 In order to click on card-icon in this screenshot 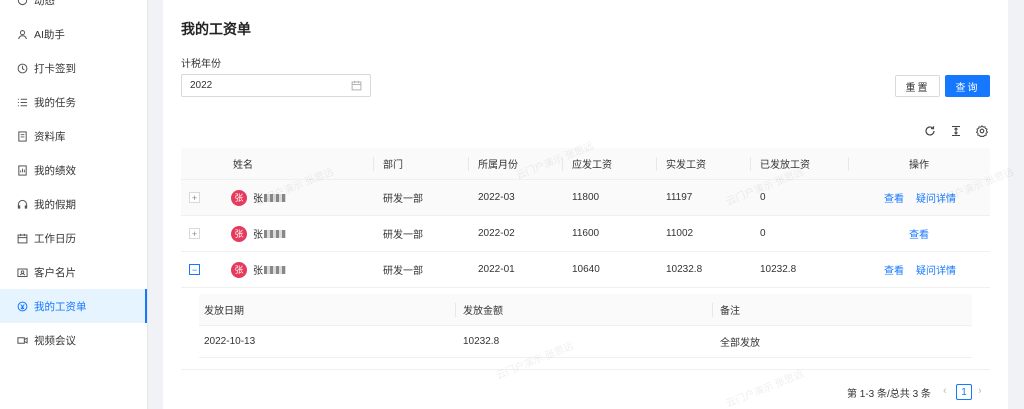, I will do `click(22, 272)`.